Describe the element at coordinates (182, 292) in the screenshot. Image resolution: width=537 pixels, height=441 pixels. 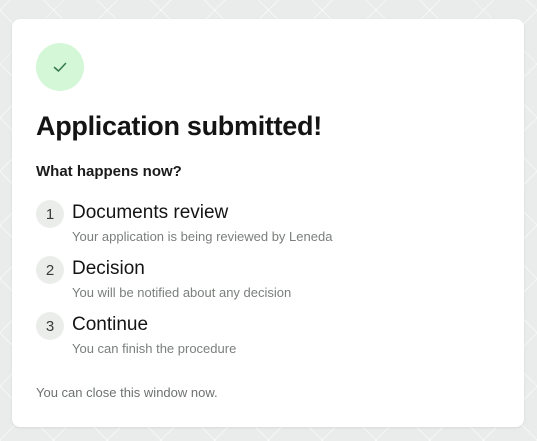
I see `step-description: You will be notified about any decision` at that location.